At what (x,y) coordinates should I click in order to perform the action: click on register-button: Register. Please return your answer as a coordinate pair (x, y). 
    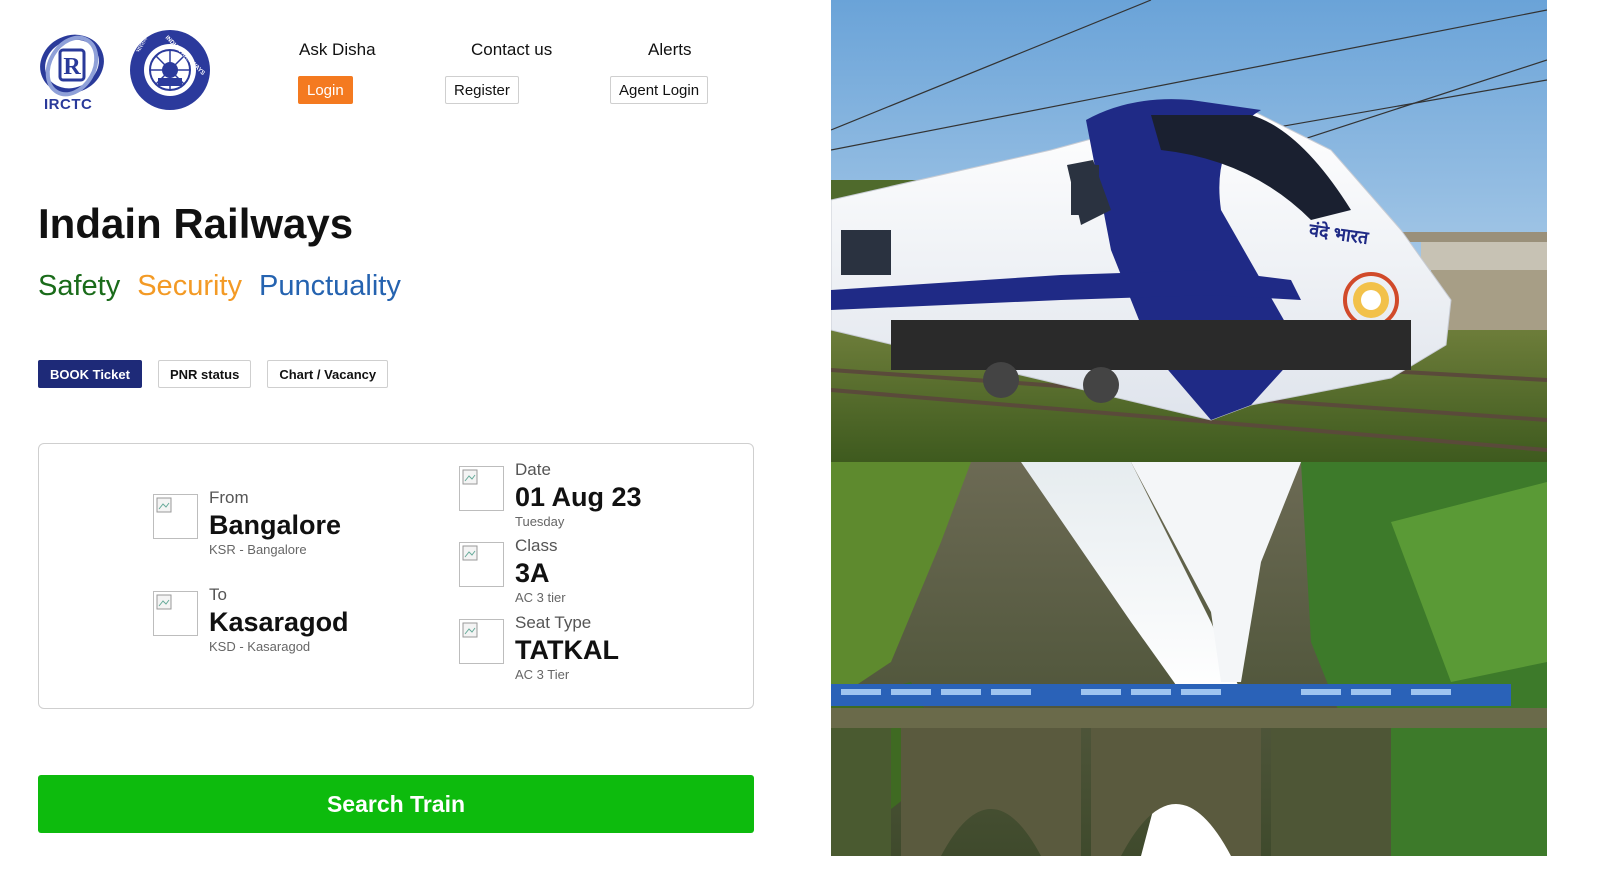
    Looking at the image, I should click on (482, 90).